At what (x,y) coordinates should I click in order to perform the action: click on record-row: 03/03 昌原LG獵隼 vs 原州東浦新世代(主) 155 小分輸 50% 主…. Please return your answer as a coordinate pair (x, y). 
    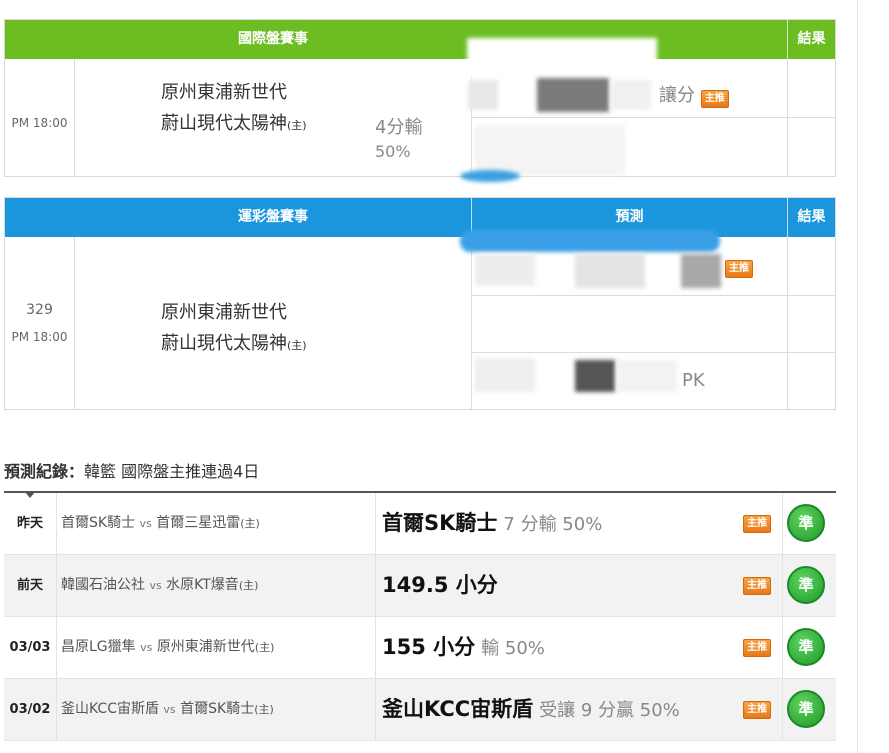
    Looking at the image, I should click on (420, 648).